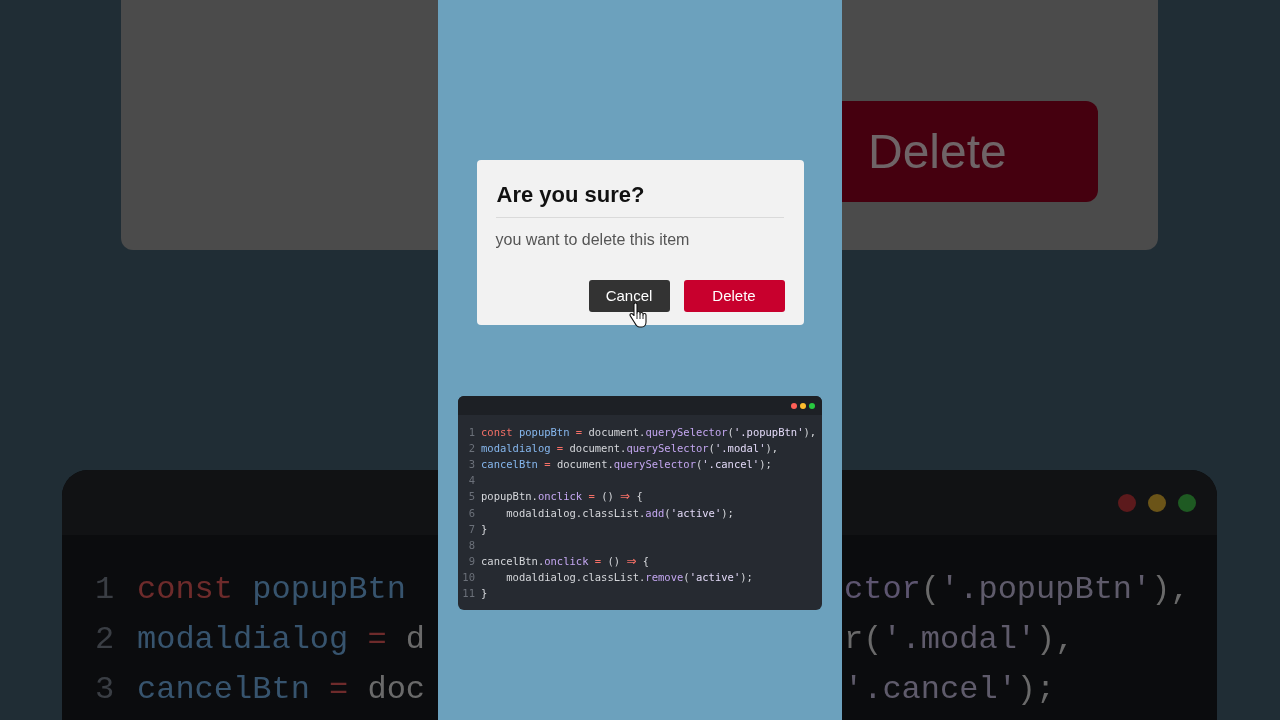  I want to click on code-line: modaldialog.classList.remove('active');, so click(629, 578).